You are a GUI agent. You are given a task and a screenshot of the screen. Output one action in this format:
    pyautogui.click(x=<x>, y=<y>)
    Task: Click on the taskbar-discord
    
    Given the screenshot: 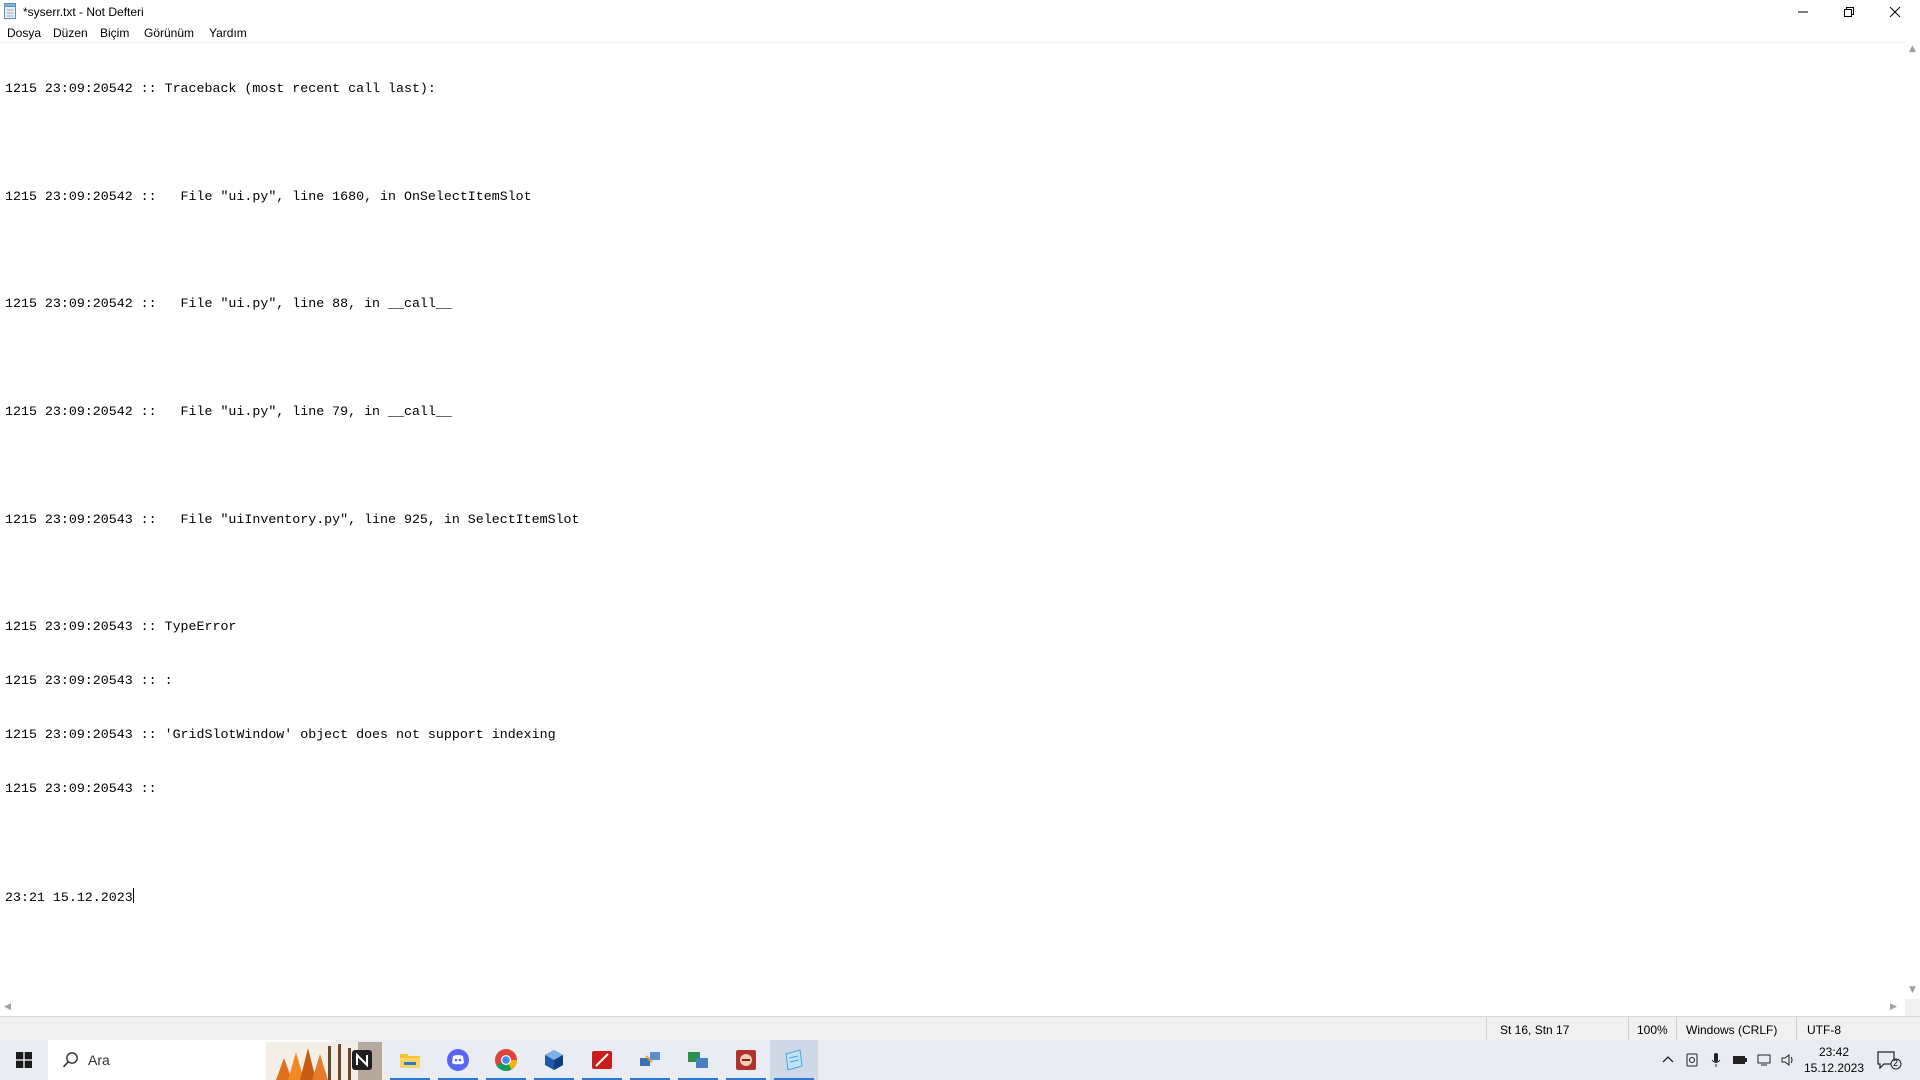 What is the action you would take?
    pyautogui.click(x=458, y=1060)
    